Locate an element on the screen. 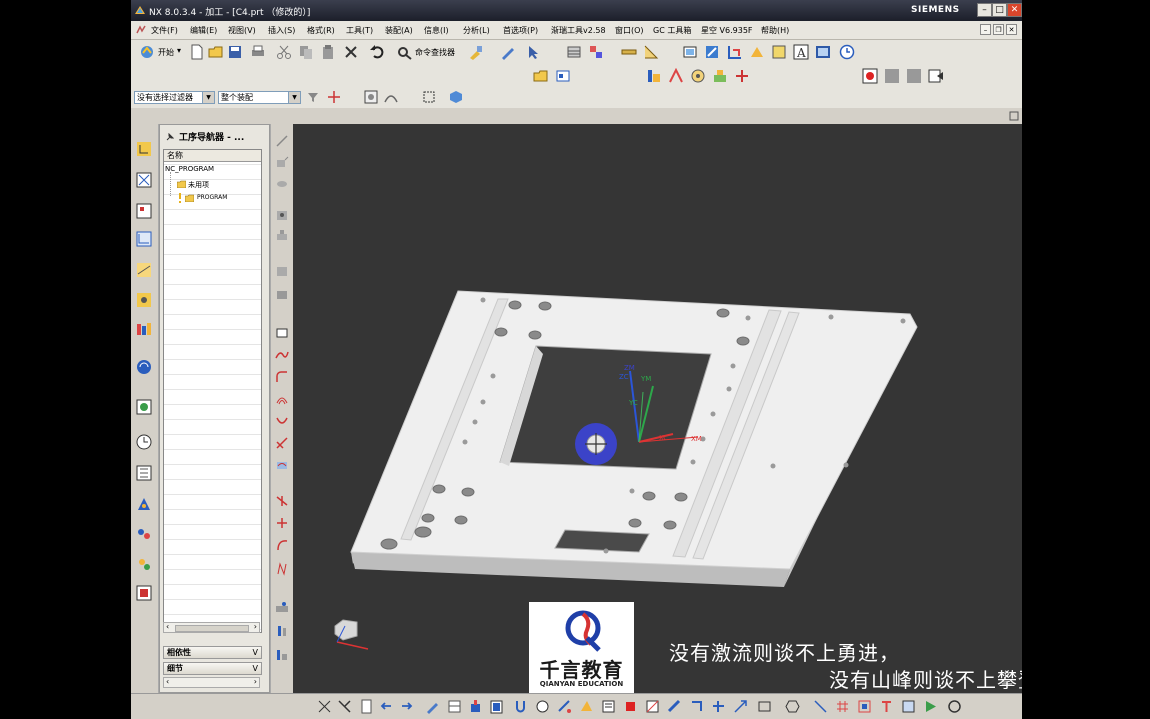 The height and width of the screenshot is (719, 1150). extrude-icon is located at coordinates (282, 162).